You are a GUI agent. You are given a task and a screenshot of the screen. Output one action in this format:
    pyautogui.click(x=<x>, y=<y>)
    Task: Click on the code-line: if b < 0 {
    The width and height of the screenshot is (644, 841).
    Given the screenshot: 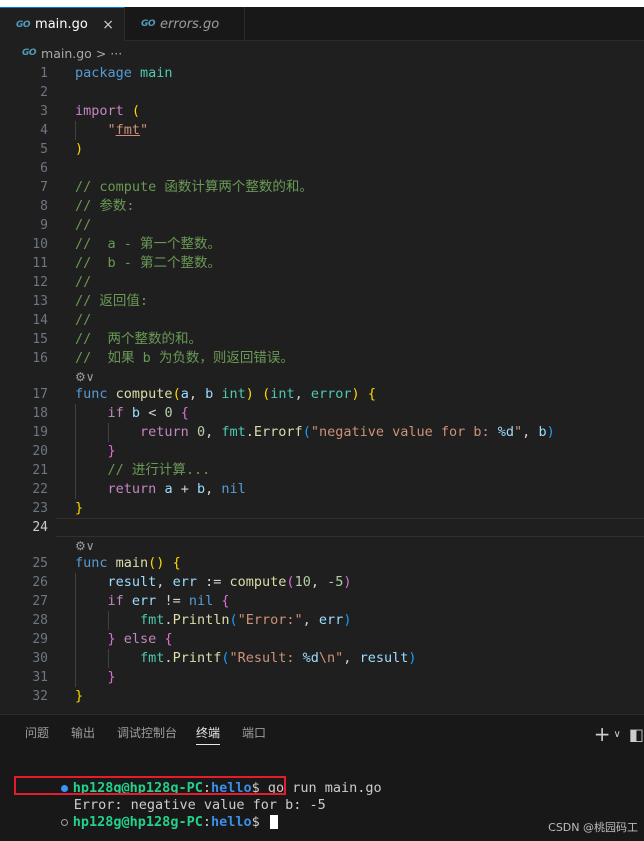 What is the action you would take?
    pyautogui.click(x=132, y=413)
    